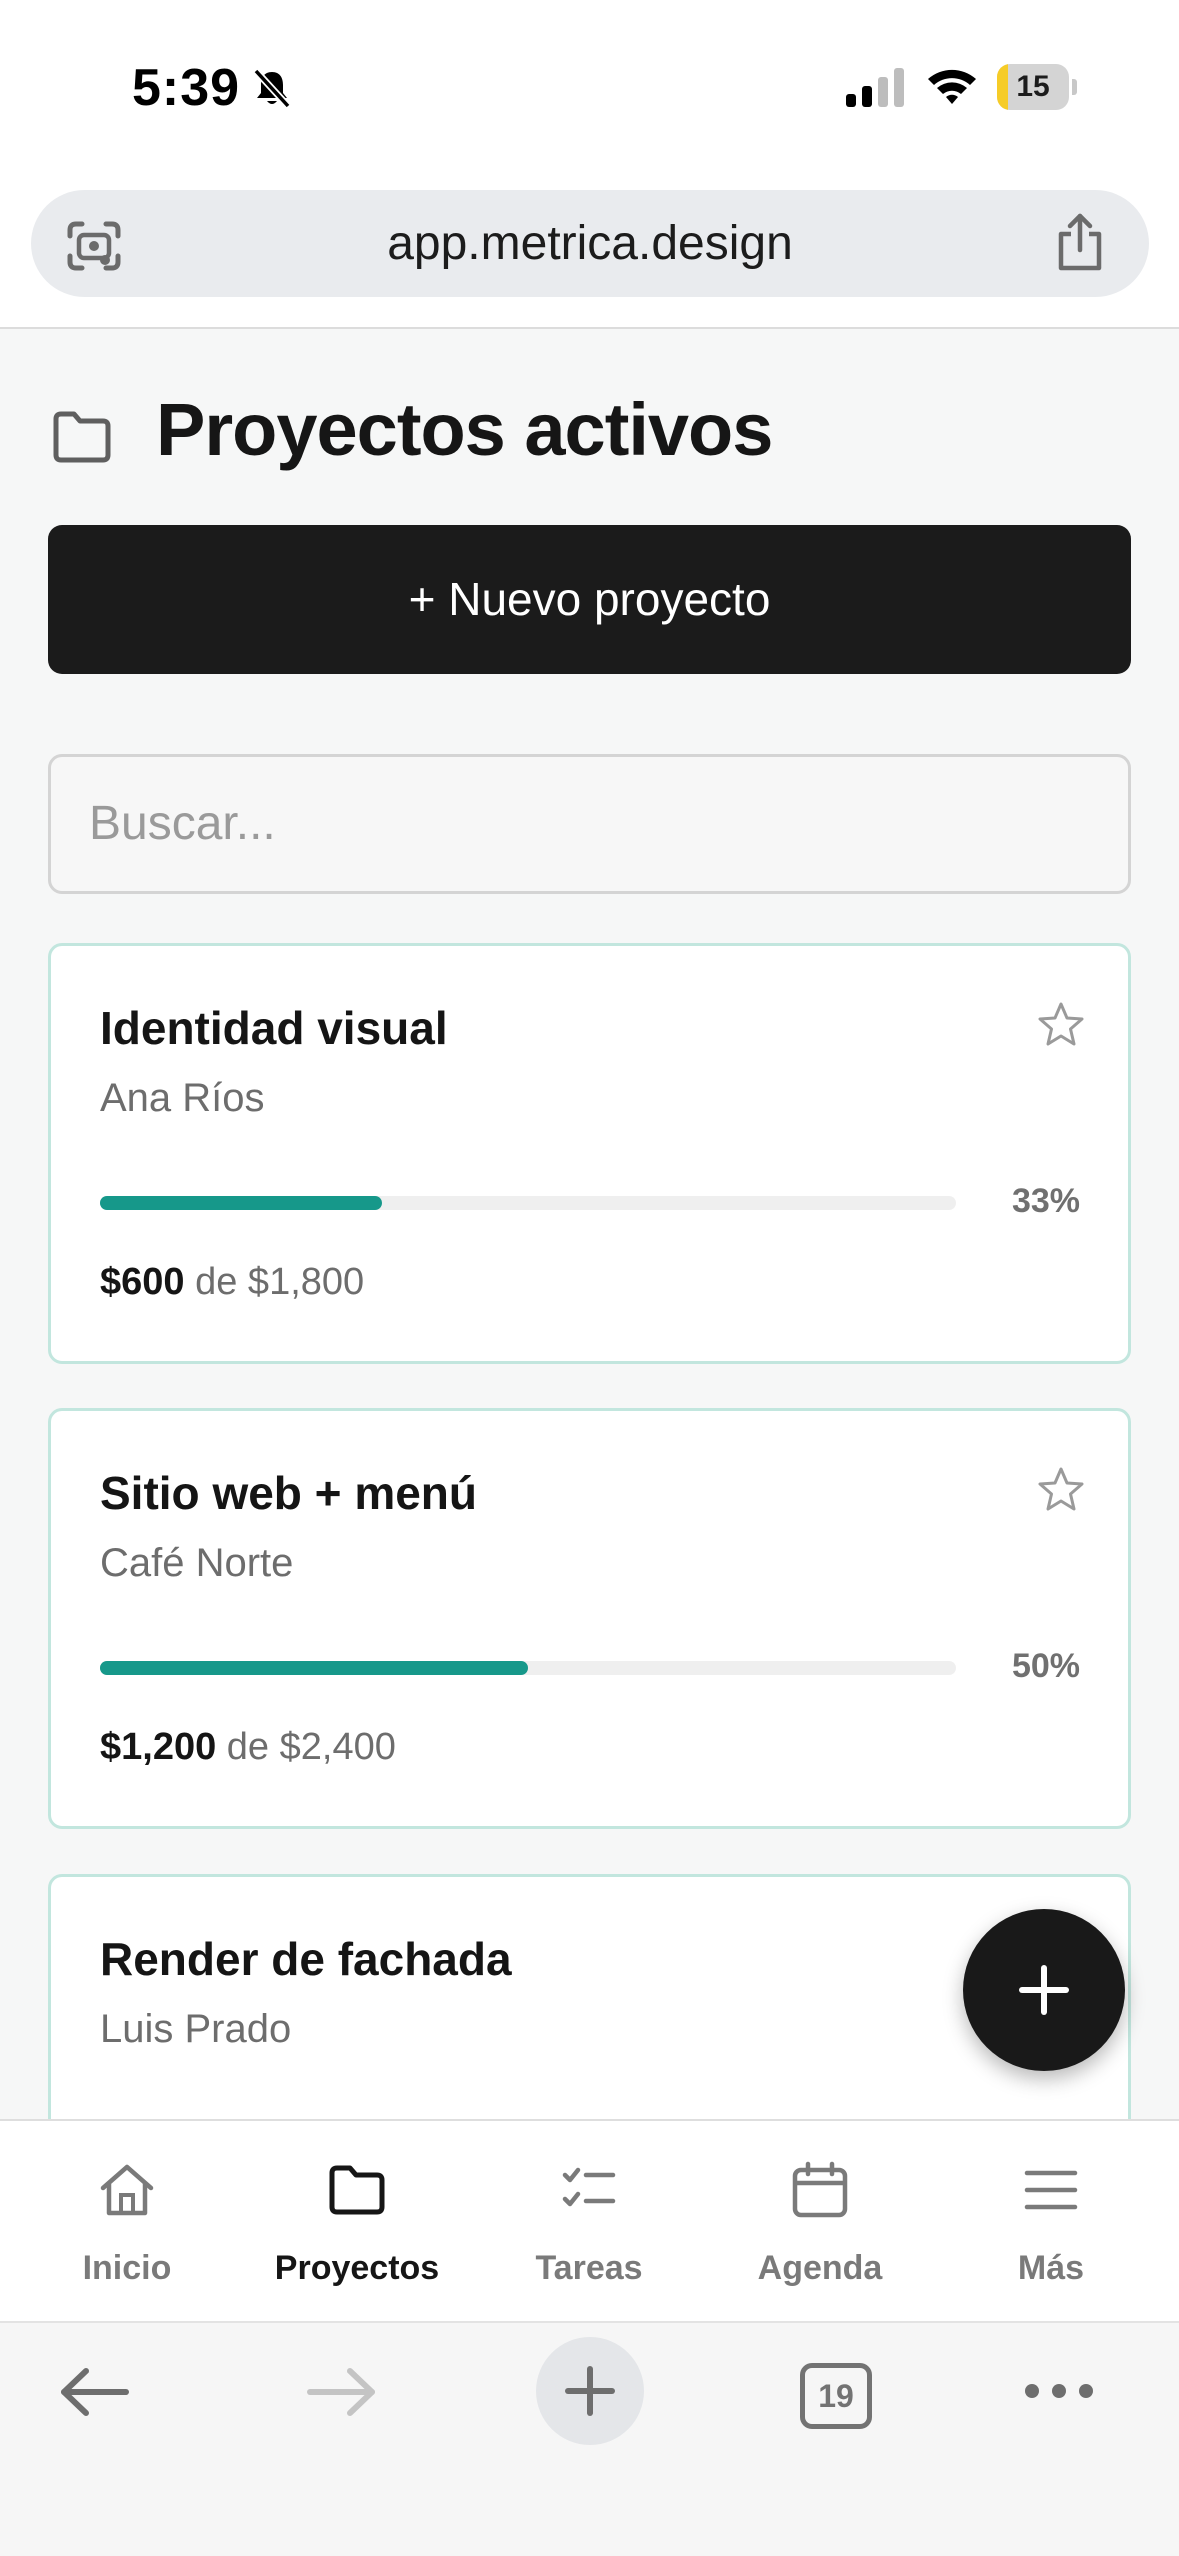 This screenshot has width=1179, height=2556. What do you see at coordinates (127, 2190) in the screenshot?
I see `home-icon` at bounding box center [127, 2190].